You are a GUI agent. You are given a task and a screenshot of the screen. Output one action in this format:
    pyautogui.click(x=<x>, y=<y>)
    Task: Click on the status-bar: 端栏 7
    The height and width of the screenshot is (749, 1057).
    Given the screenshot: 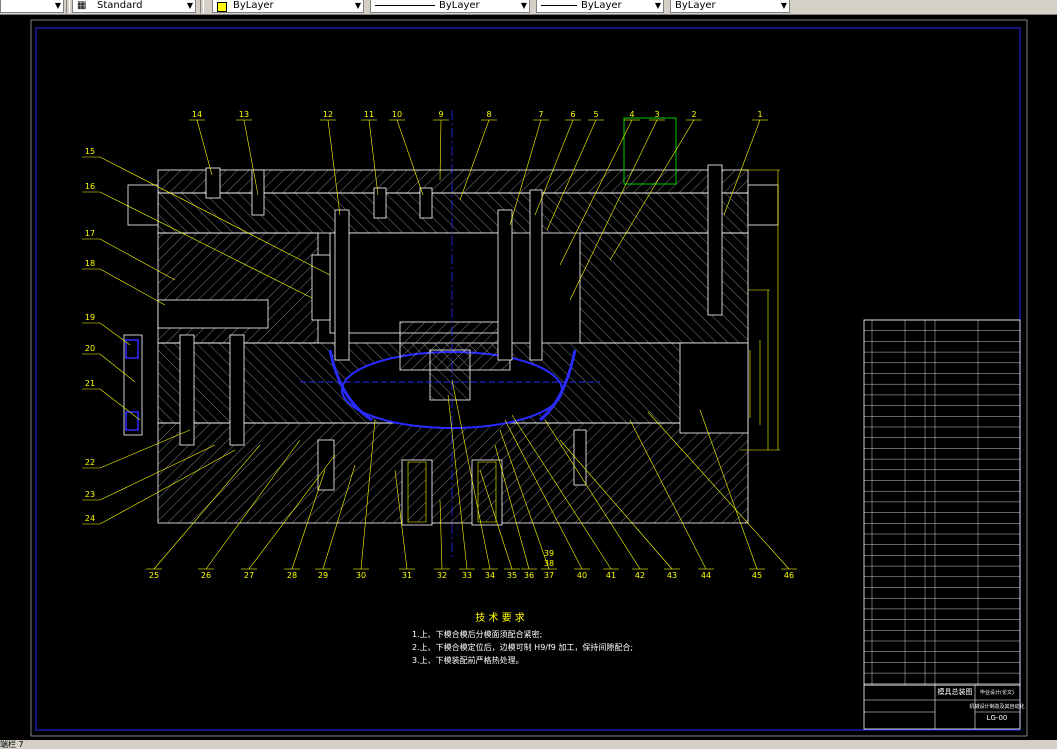 What is the action you would take?
    pyautogui.click(x=528, y=744)
    